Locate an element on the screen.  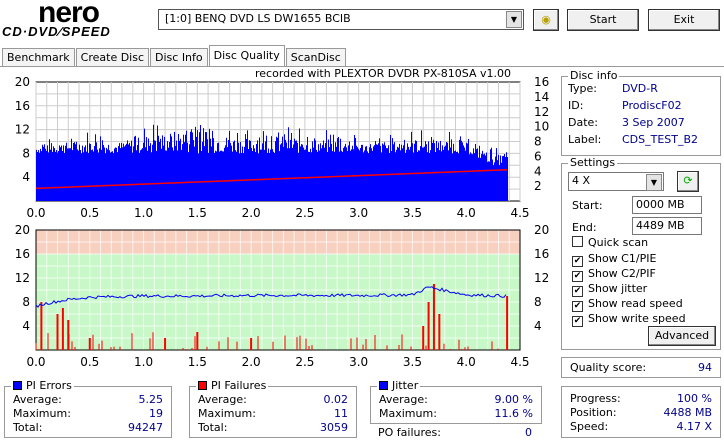
start-label: Start: is located at coordinates (587, 205).